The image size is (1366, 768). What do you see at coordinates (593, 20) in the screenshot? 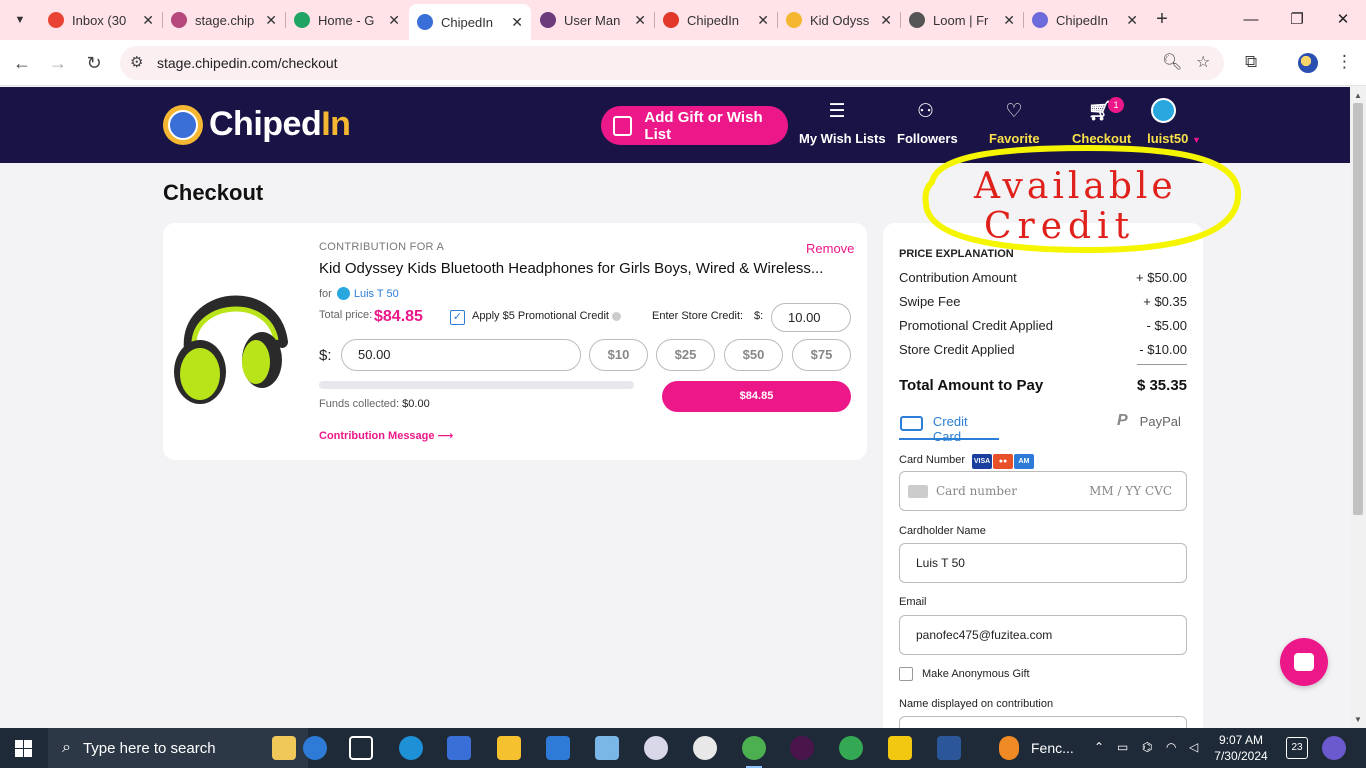
I see `browser-tab-user-manual: User Man ✕` at bounding box center [593, 20].